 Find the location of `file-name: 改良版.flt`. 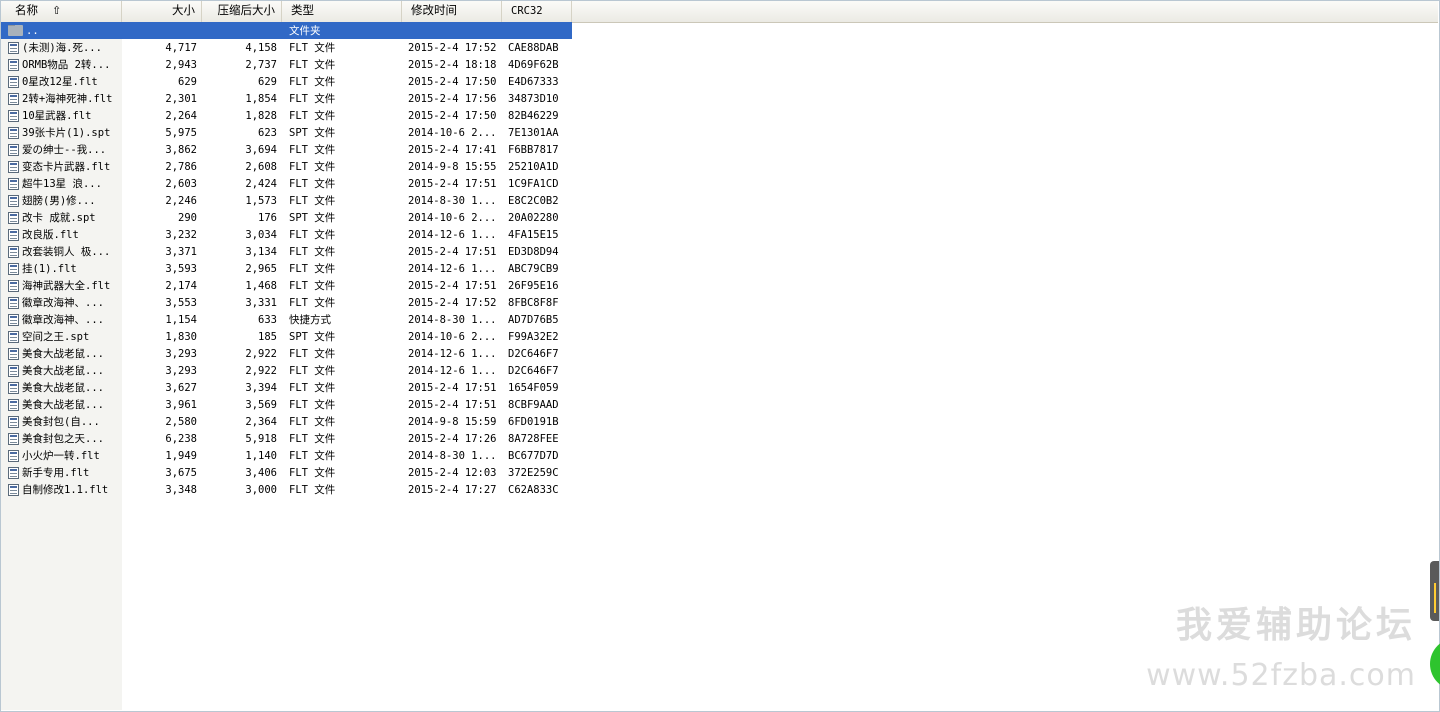

file-name: 改良版.flt is located at coordinates (50, 235).